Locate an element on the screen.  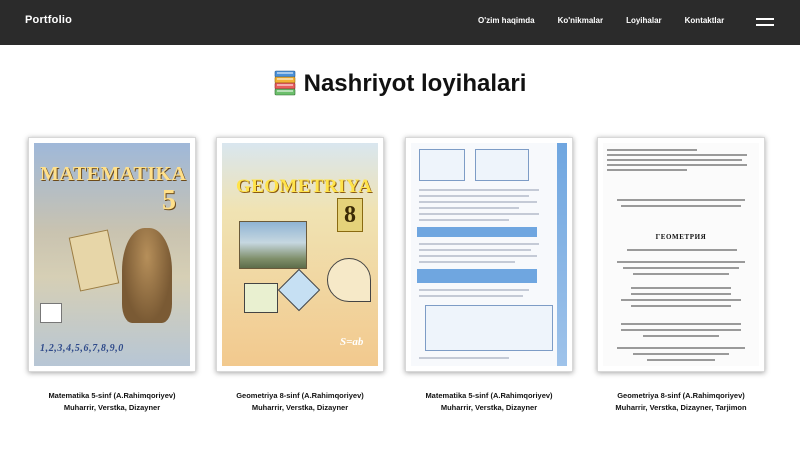
cover-scroll-illustration is located at coordinates (94, 260).